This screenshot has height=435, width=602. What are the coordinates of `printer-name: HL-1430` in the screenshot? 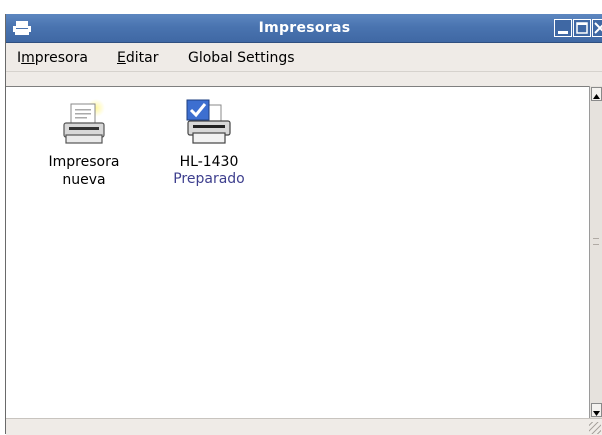 It's located at (209, 162).